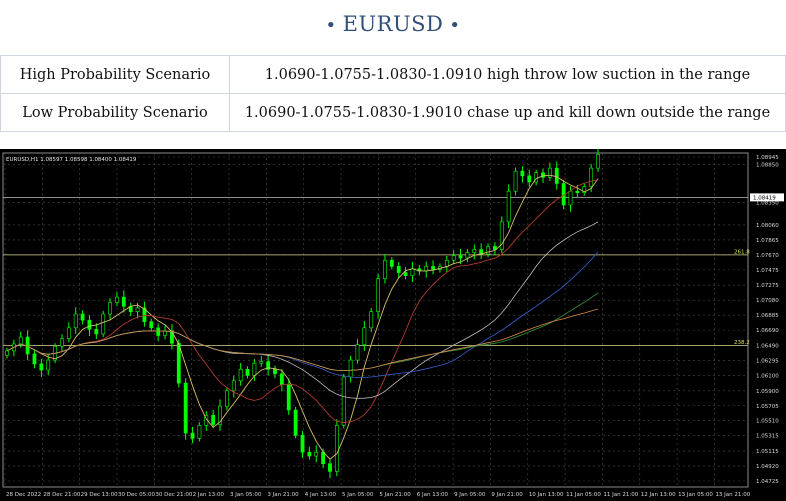 This screenshot has height=501, width=786. Describe the element at coordinates (767, 204) in the screenshot. I see `price-tick-label: 1.08350` at that location.